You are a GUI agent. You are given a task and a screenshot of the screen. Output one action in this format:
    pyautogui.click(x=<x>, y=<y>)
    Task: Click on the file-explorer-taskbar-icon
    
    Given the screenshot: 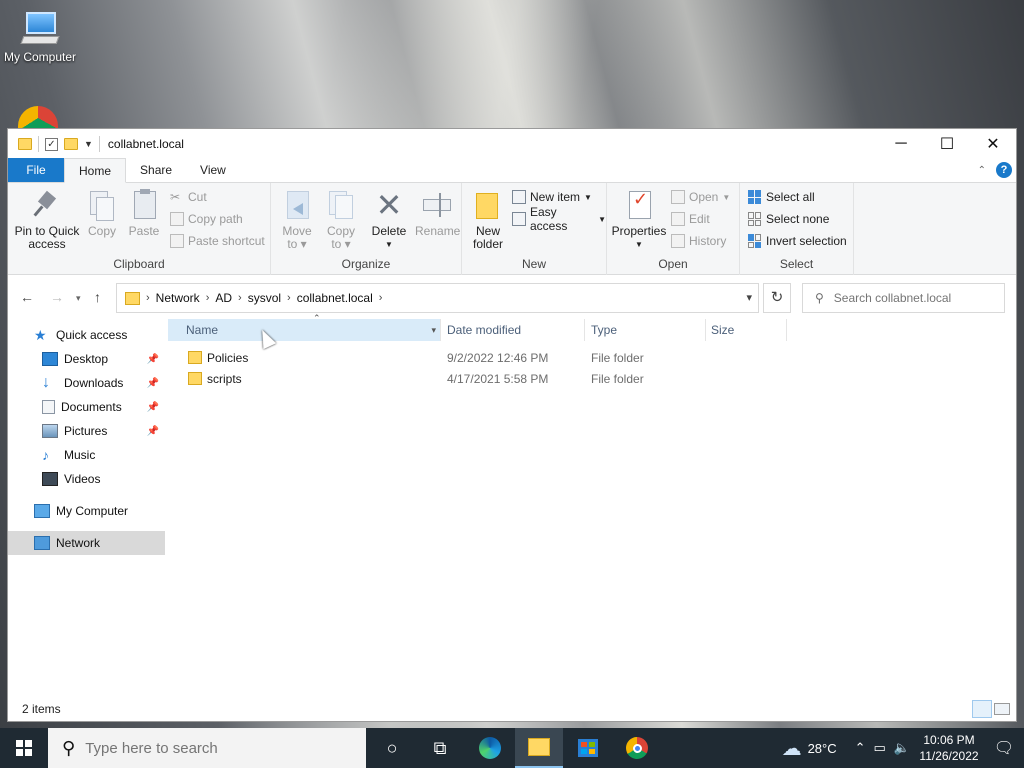 What is the action you would take?
    pyautogui.click(x=539, y=748)
    